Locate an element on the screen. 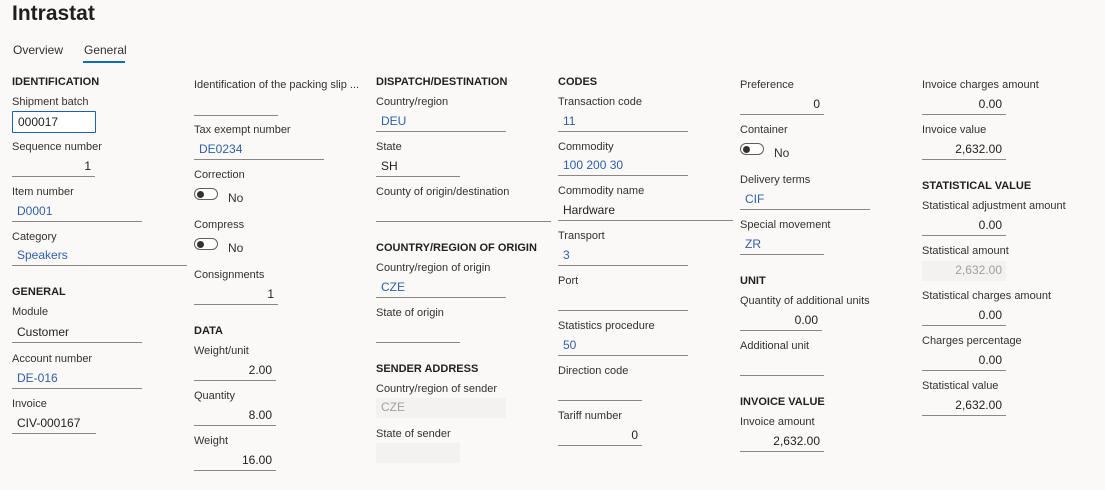 The width and height of the screenshot is (1105, 490). transaction-code-field: 11 is located at coordinates (623, 122).